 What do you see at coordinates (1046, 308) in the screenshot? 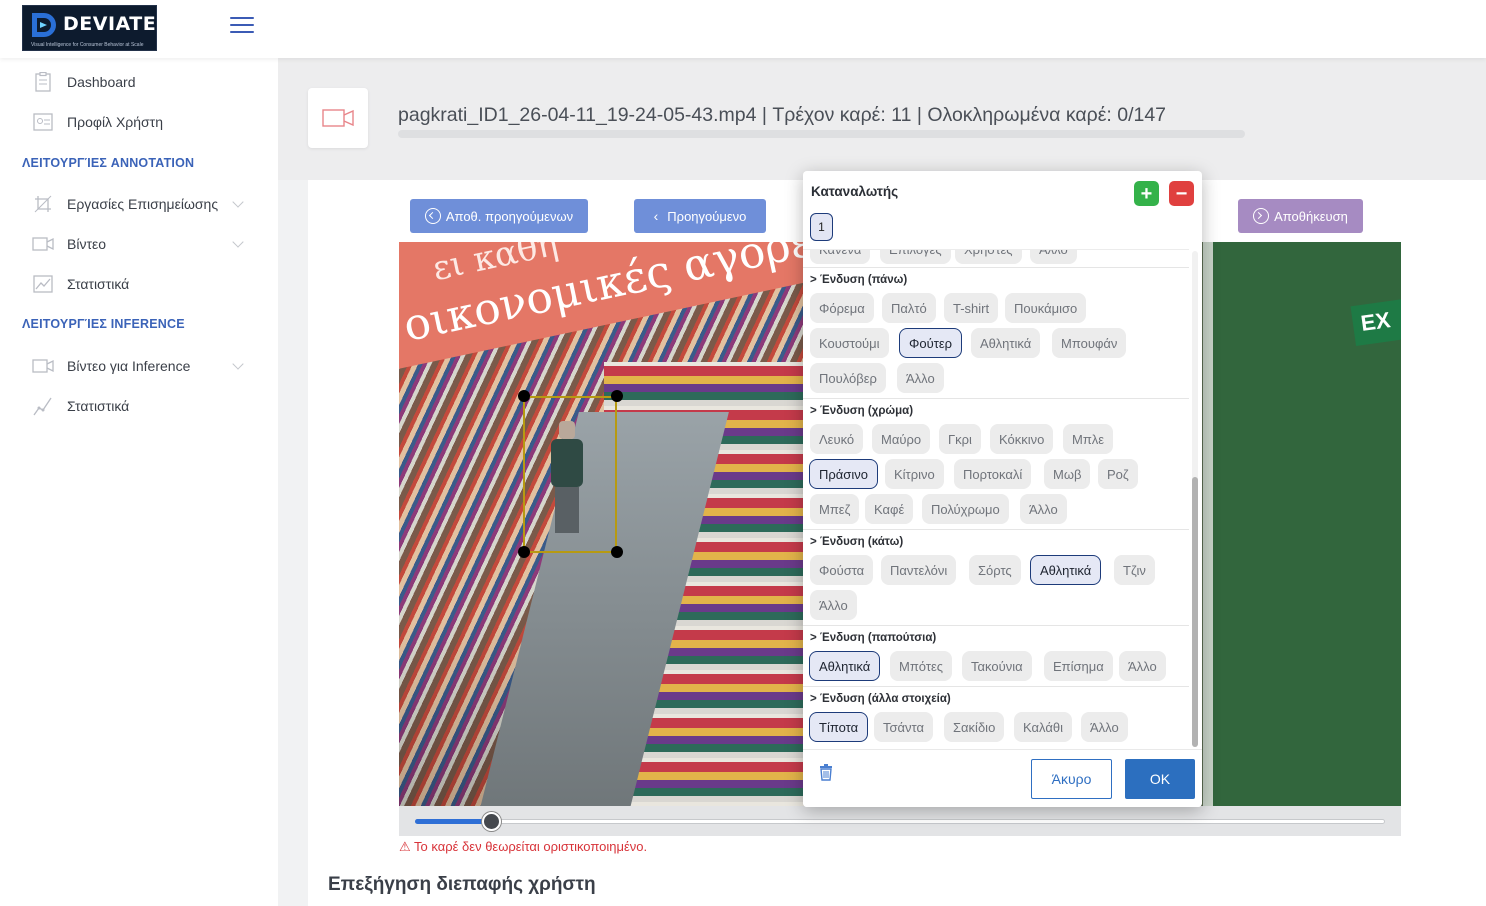
I see `option-chip: Πουκάμισο` at bounding box center [1046, 308].